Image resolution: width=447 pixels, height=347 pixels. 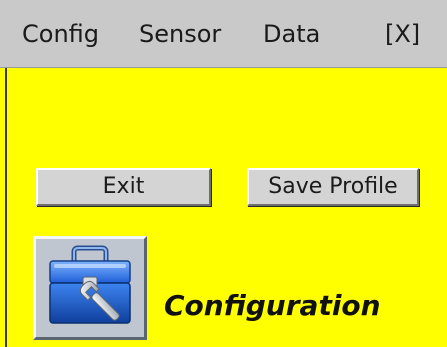 I want to click on toolbox-wrench-icon, so click(x=90, y=284).